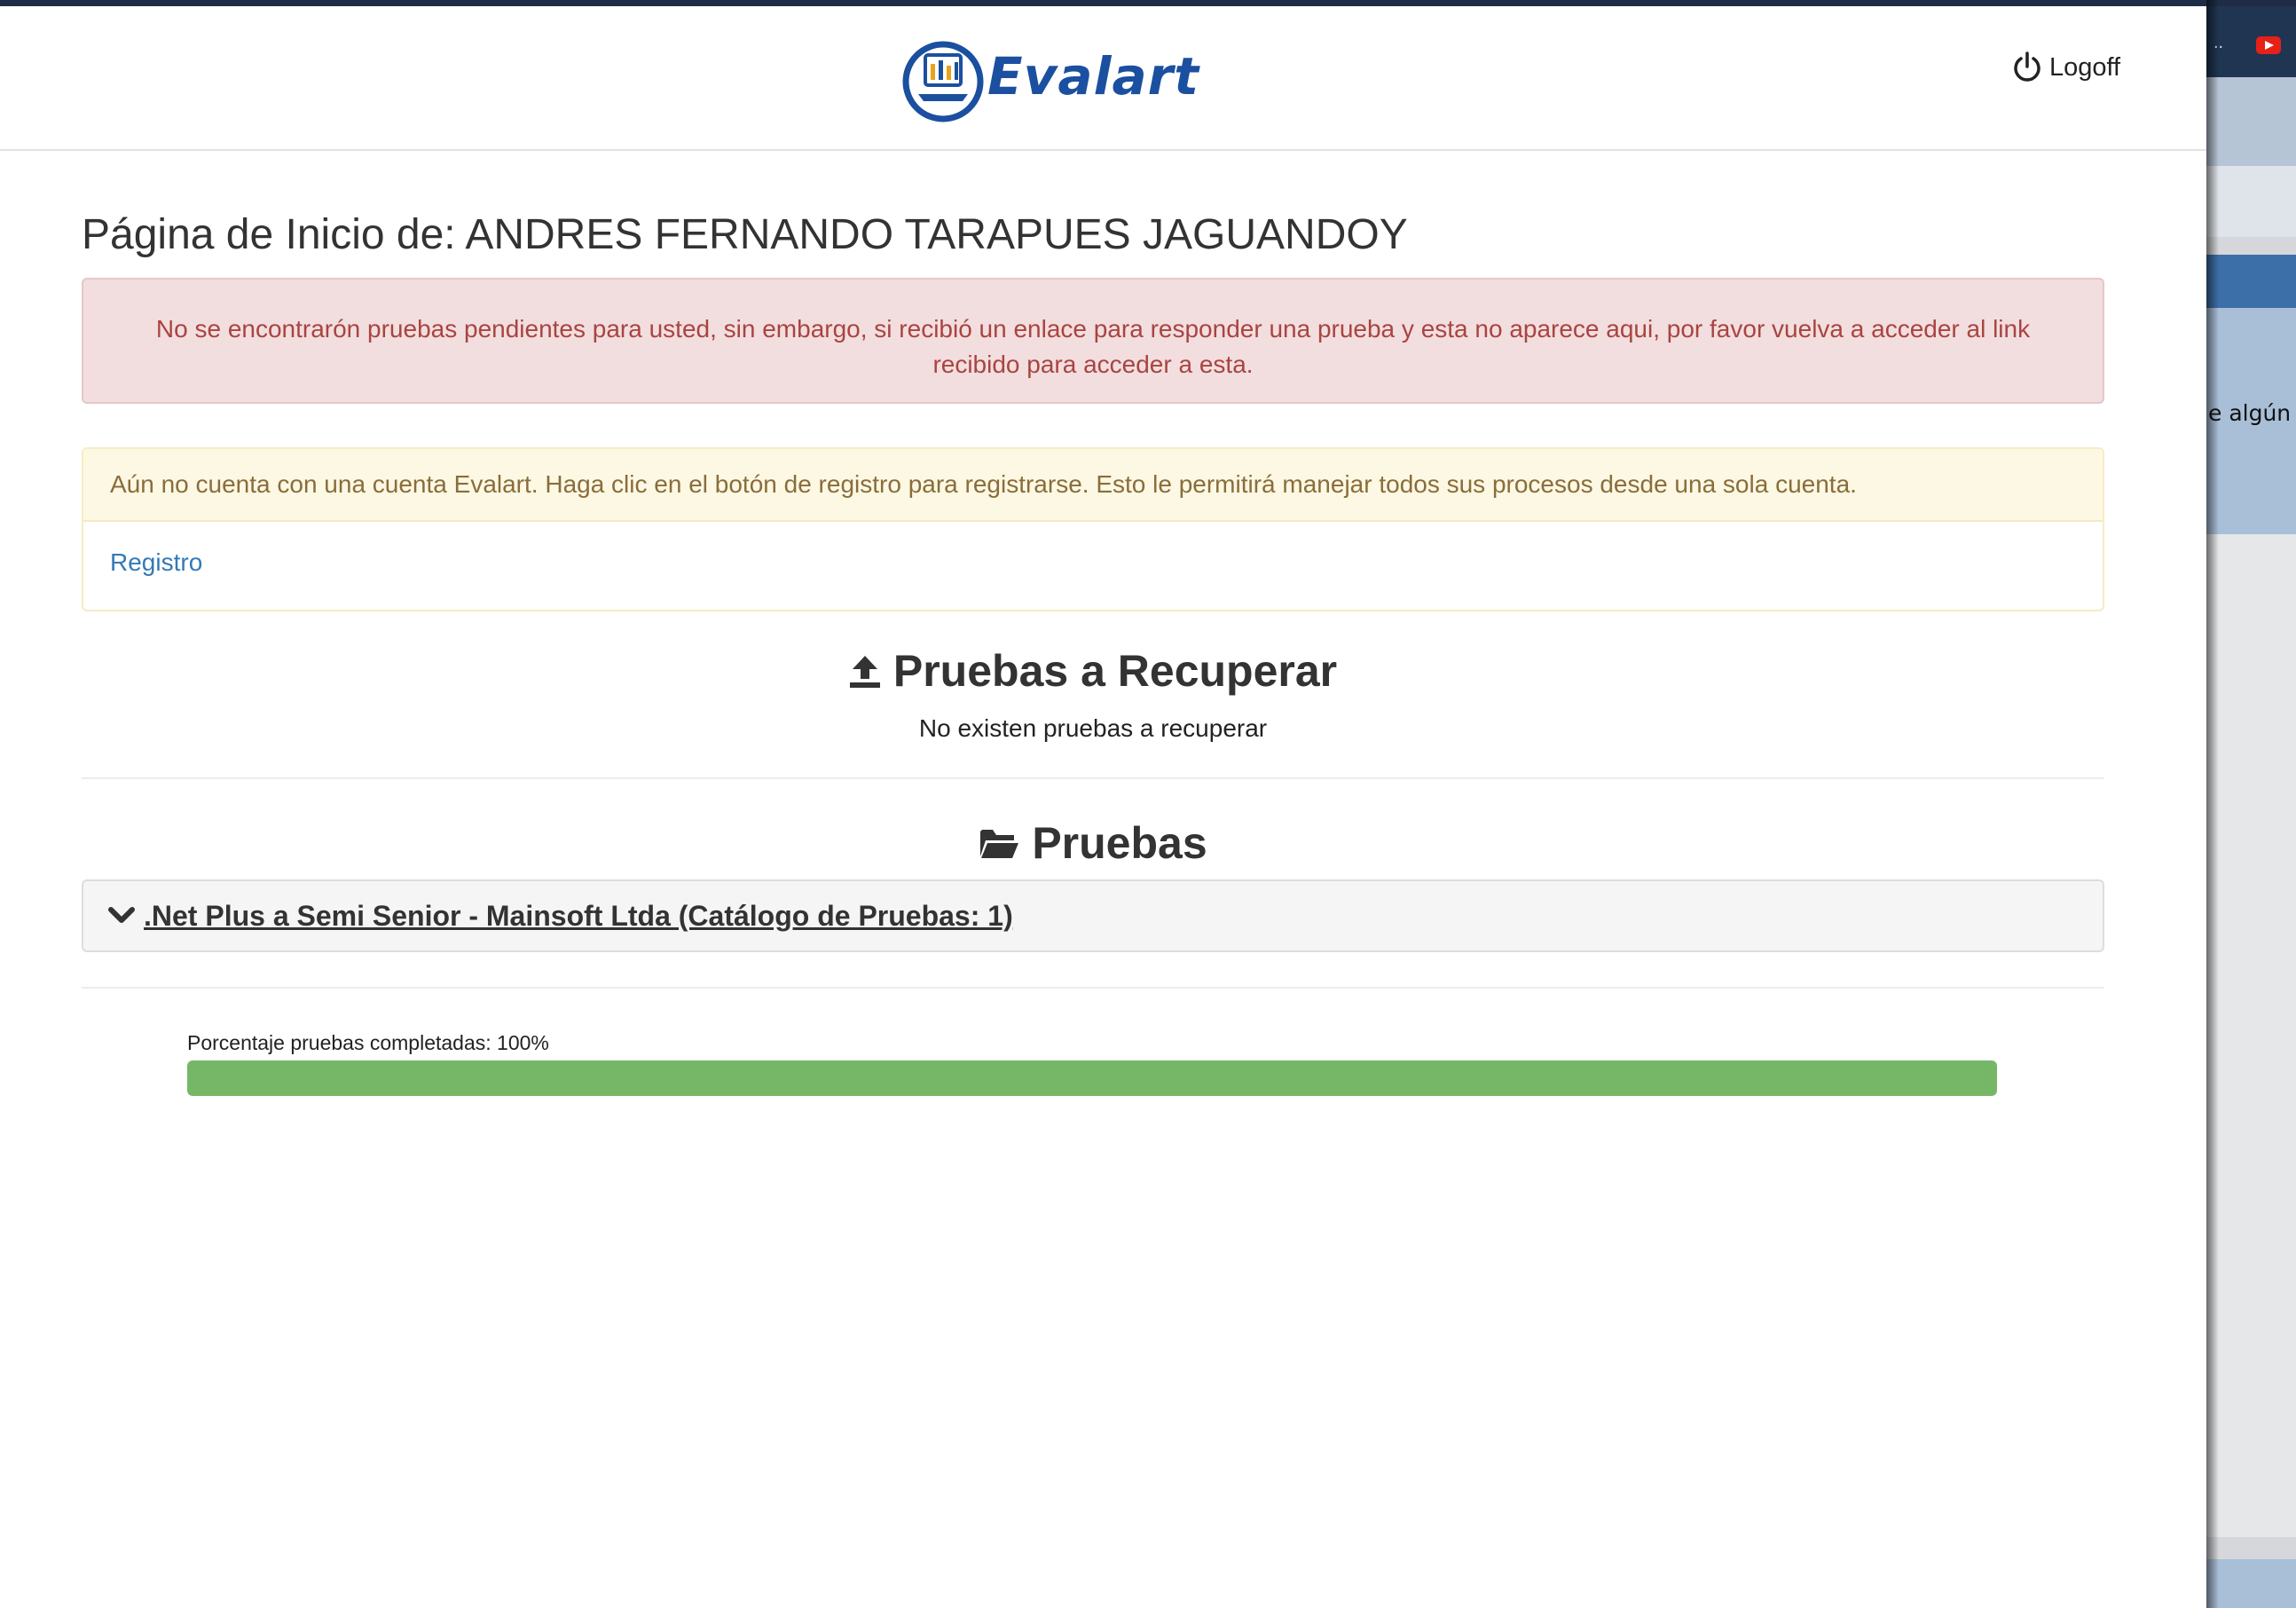 The image size is (2296, 1608). I want to click on recover-section-title: Pruebas a Recuperar, so click(1093, 671).